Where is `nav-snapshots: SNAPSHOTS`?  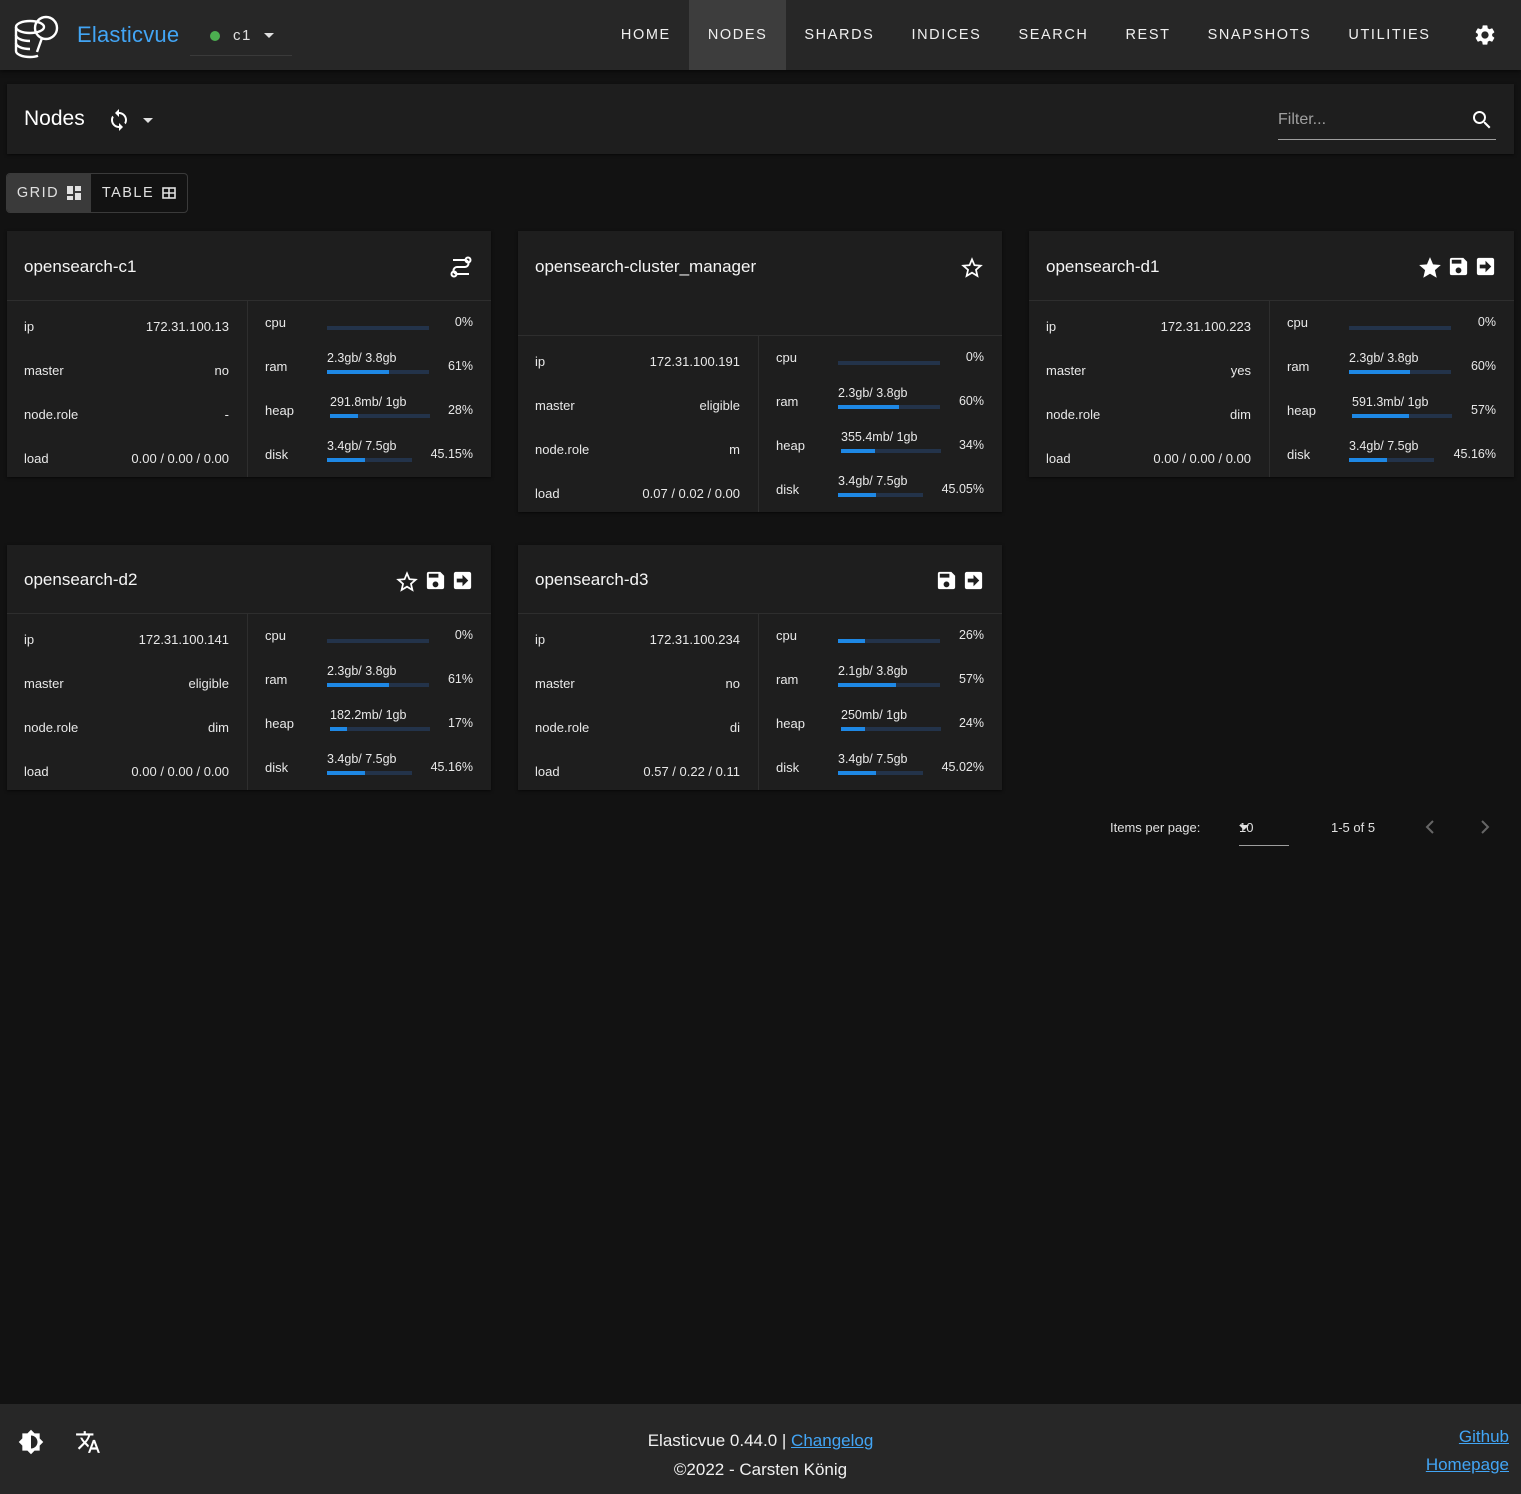
nav-snapshots: SNAPSHOTS is located at coordinates (1259, 35).